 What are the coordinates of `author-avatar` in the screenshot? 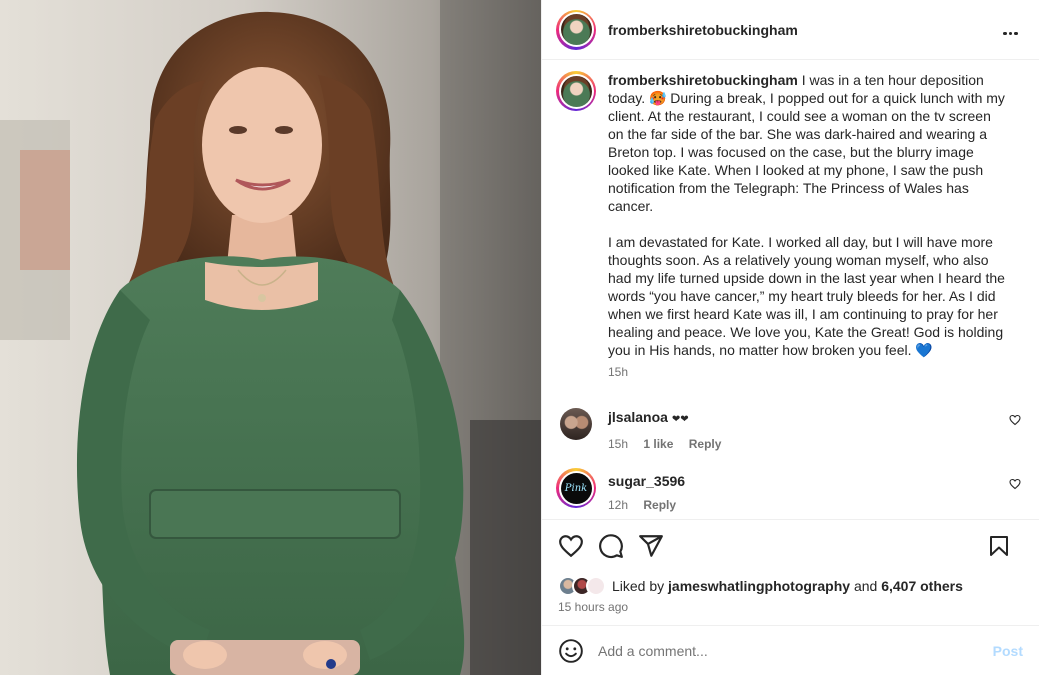 It's located at (576, 29).